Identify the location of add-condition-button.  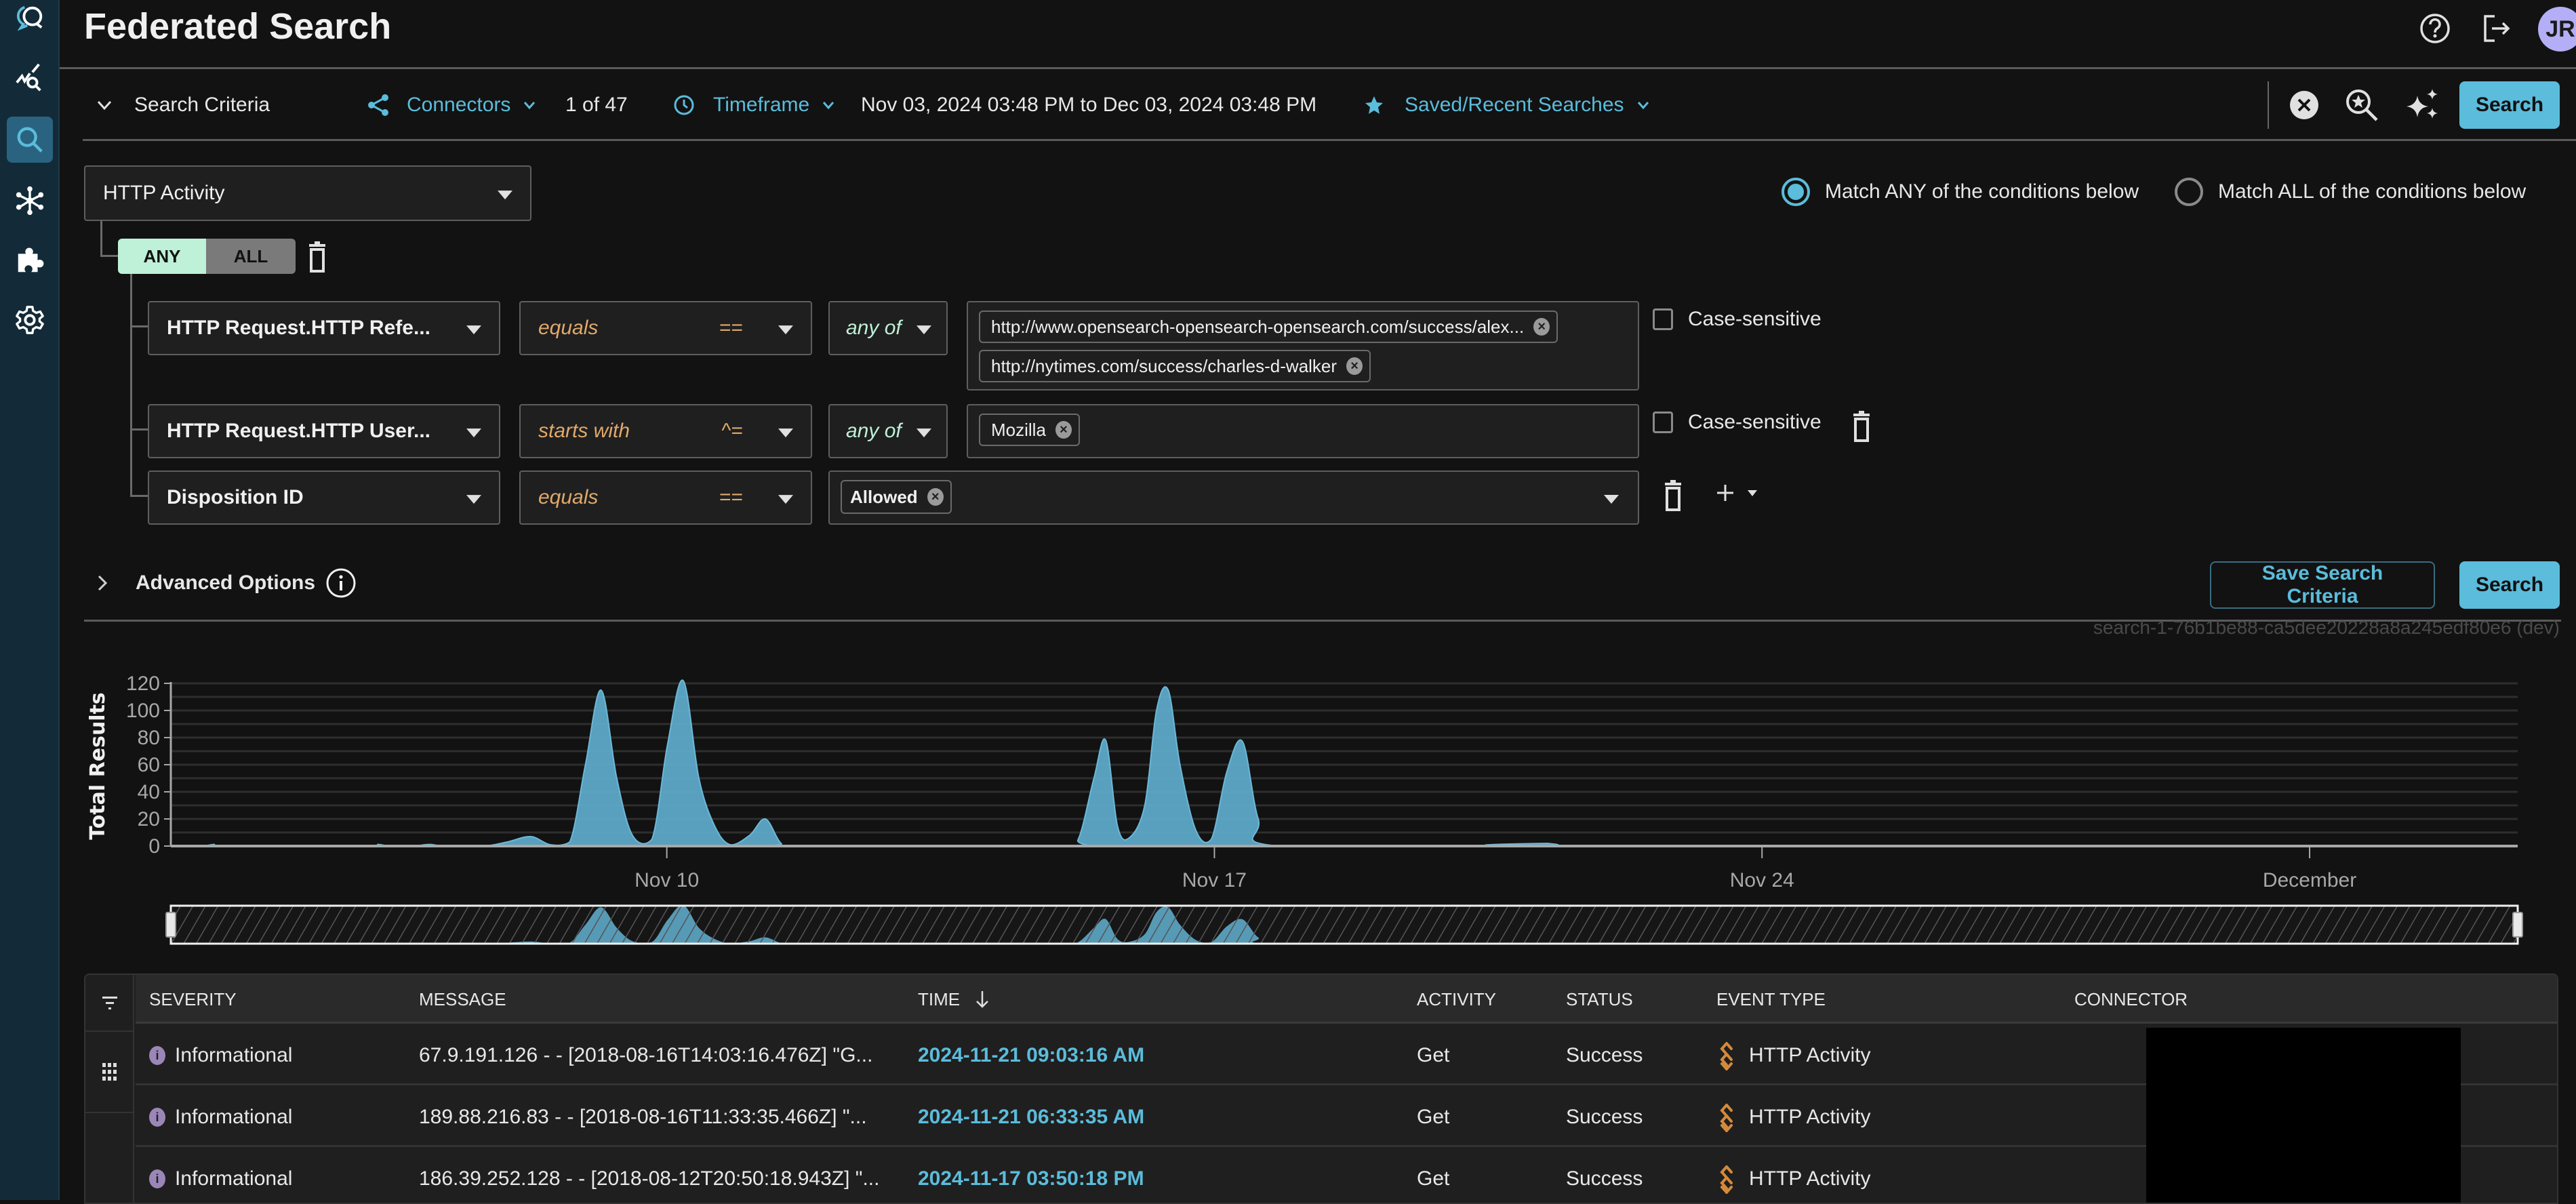
(1737, 493).